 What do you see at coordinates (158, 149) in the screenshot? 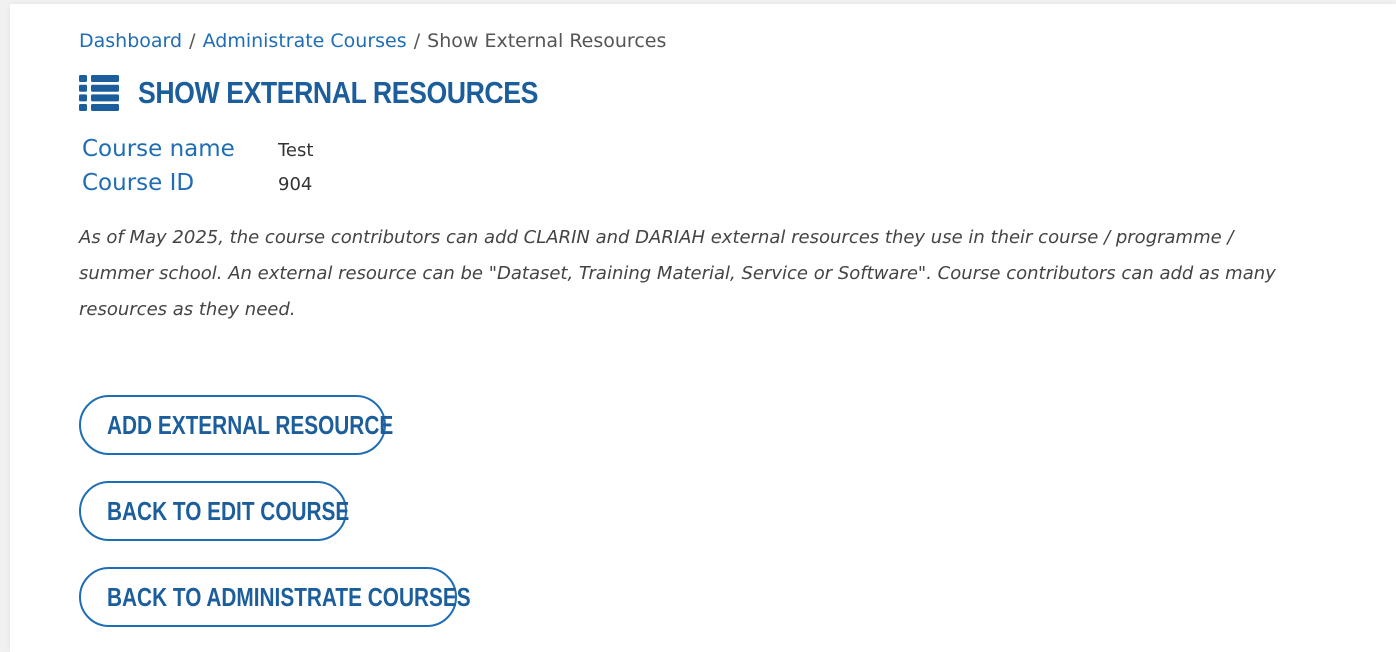
I see `course-name-label: Course name` at bounding box center [158, 149].